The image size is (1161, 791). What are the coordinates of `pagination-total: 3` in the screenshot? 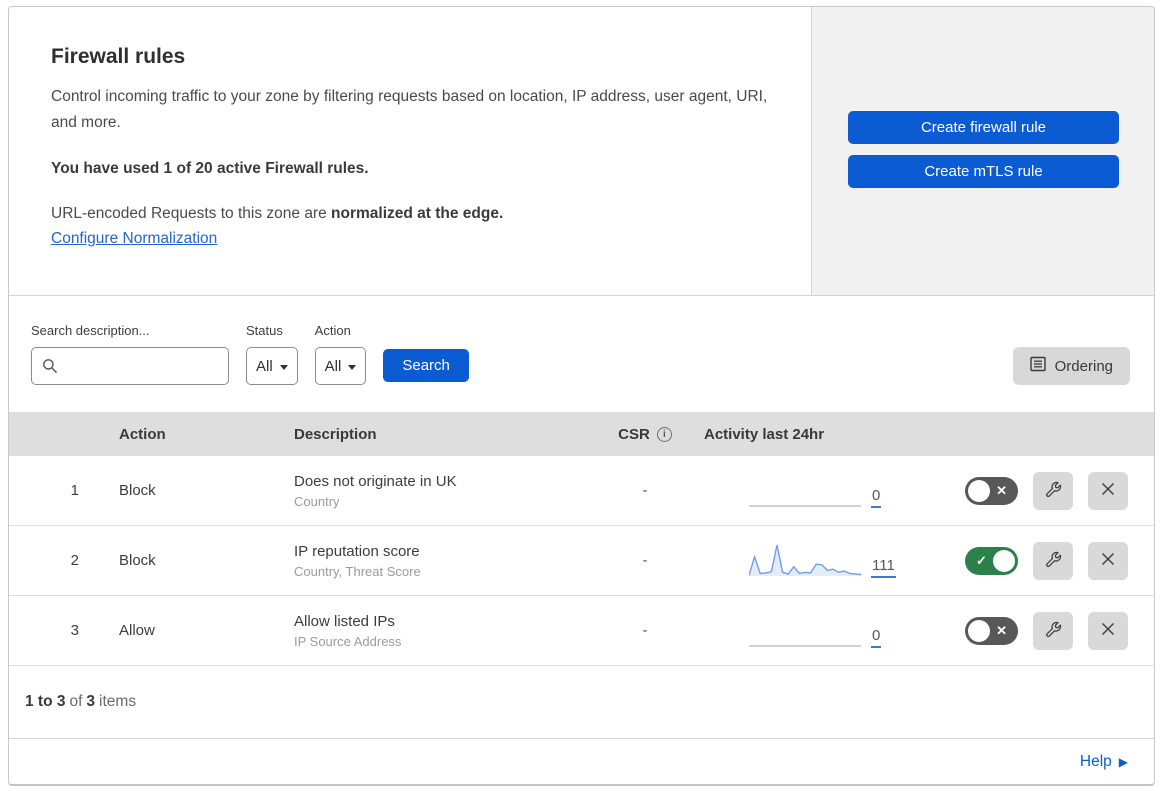 It's located at (91, 701).